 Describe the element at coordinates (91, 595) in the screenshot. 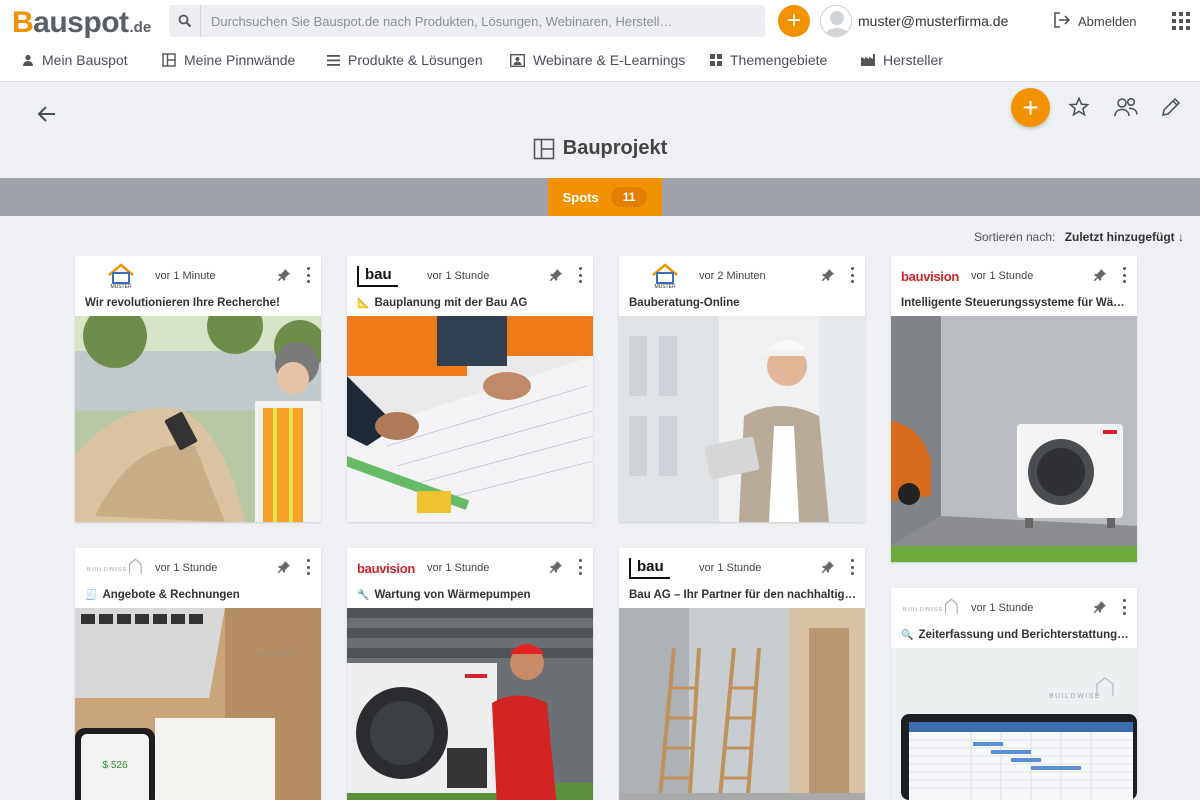

I see `receipt-icon: 🧾` at that location.